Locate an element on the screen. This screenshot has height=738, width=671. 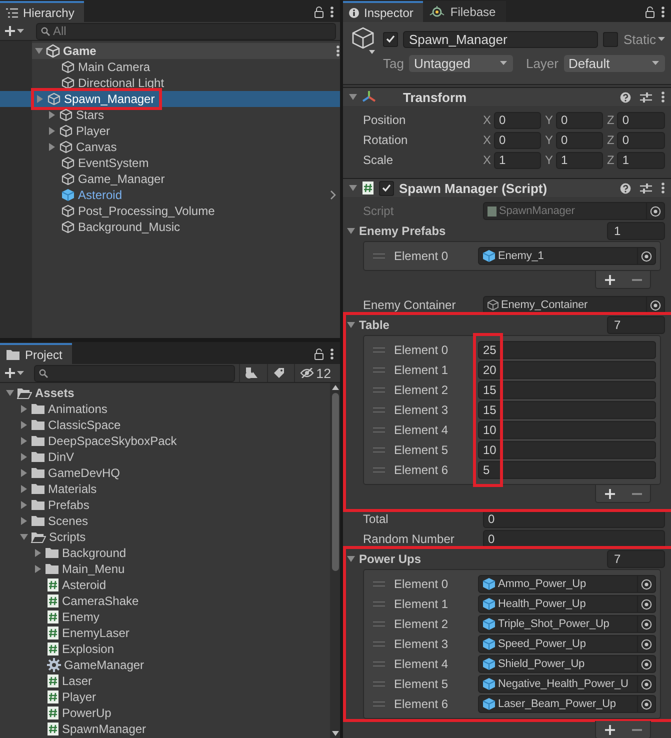
project-item: Background is located at coordinates (165, 553).